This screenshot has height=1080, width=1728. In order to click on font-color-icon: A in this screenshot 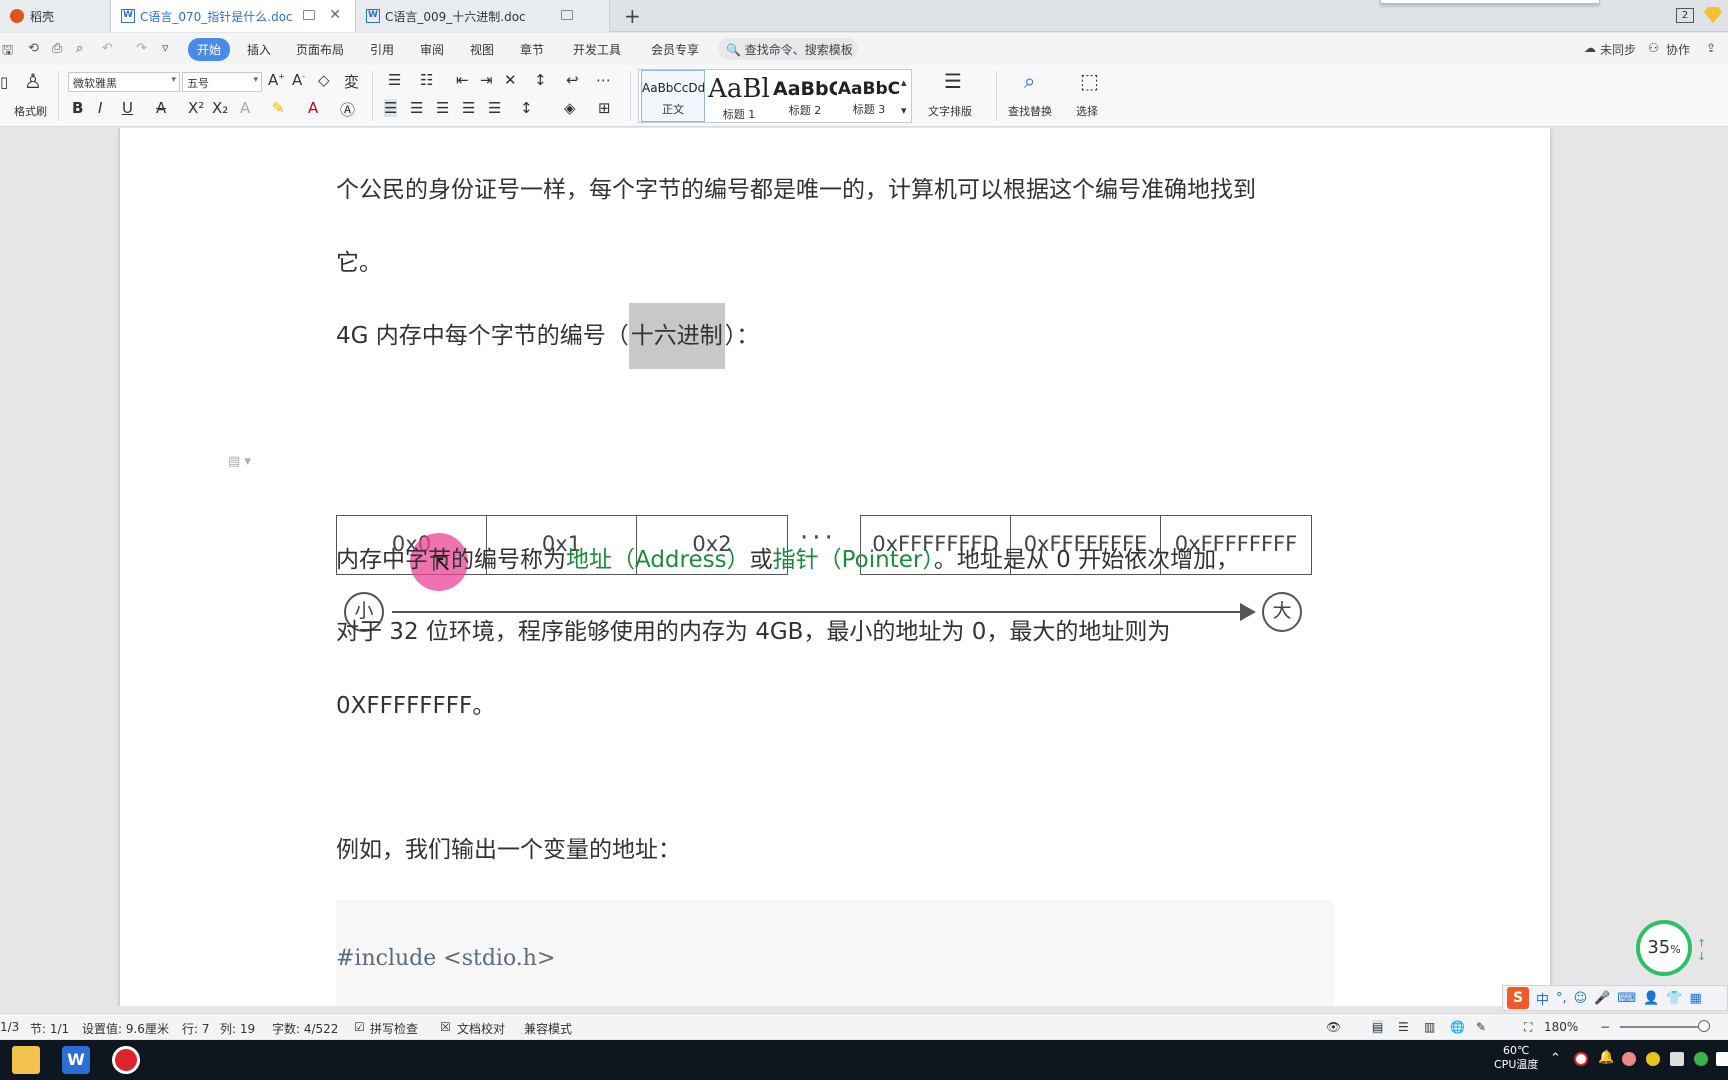, I will do `click(313, 108)`.